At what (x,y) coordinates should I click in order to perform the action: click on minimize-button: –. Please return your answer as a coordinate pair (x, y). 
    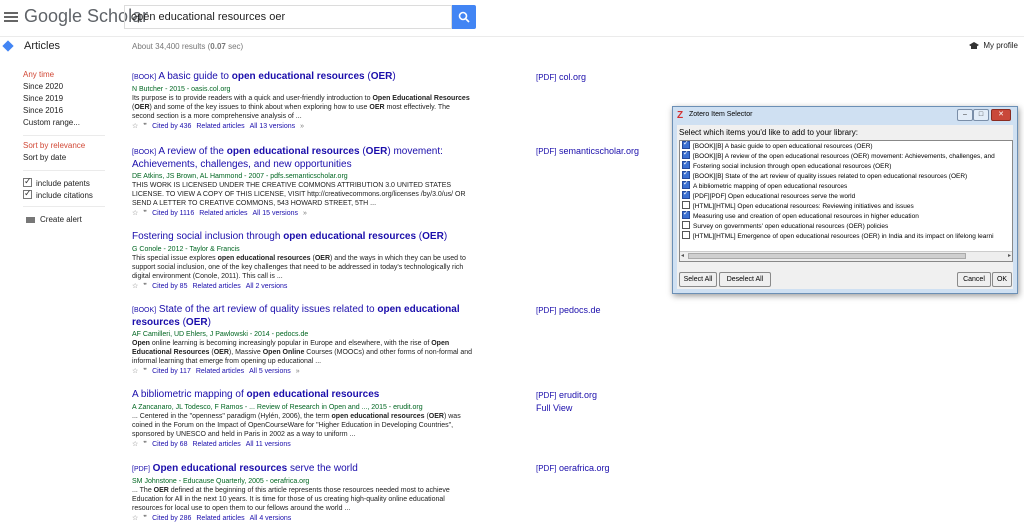
    Looking at the image, I should click on (965, 115).